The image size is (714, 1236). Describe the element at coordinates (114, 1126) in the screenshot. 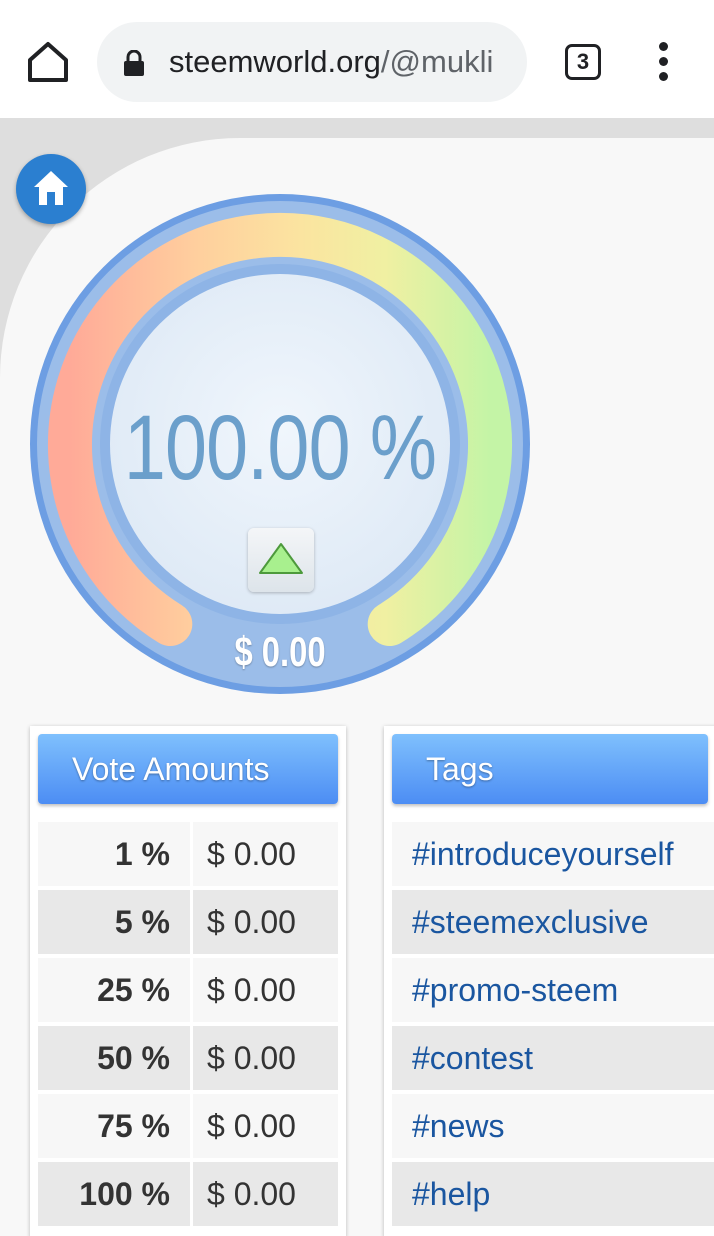

I see `vote-percent: 75 %` at that location.